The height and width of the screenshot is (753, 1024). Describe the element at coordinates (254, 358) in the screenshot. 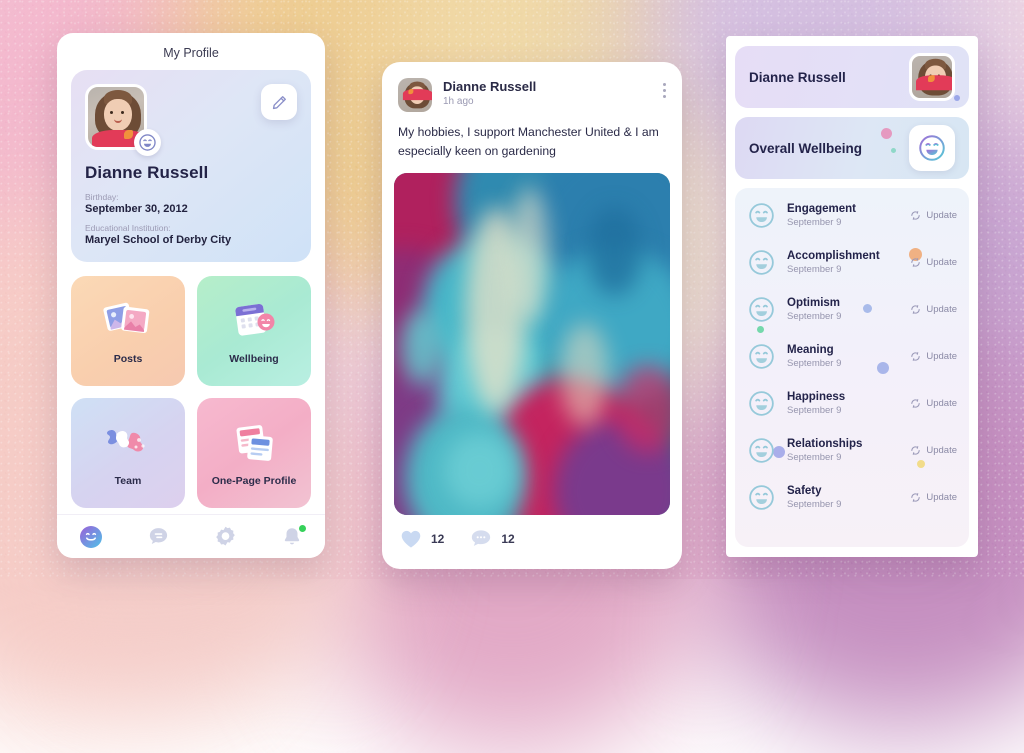

I see `tile-label: Wellbeing` at that location.